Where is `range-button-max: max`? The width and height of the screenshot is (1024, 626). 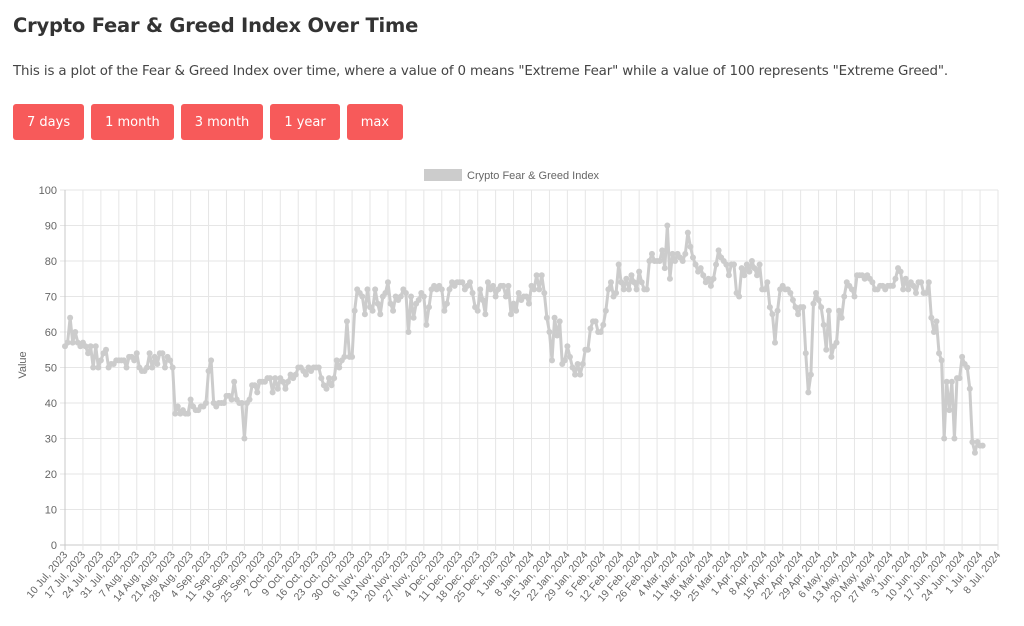
range-button-max: max is located at coordinates (375, 122).